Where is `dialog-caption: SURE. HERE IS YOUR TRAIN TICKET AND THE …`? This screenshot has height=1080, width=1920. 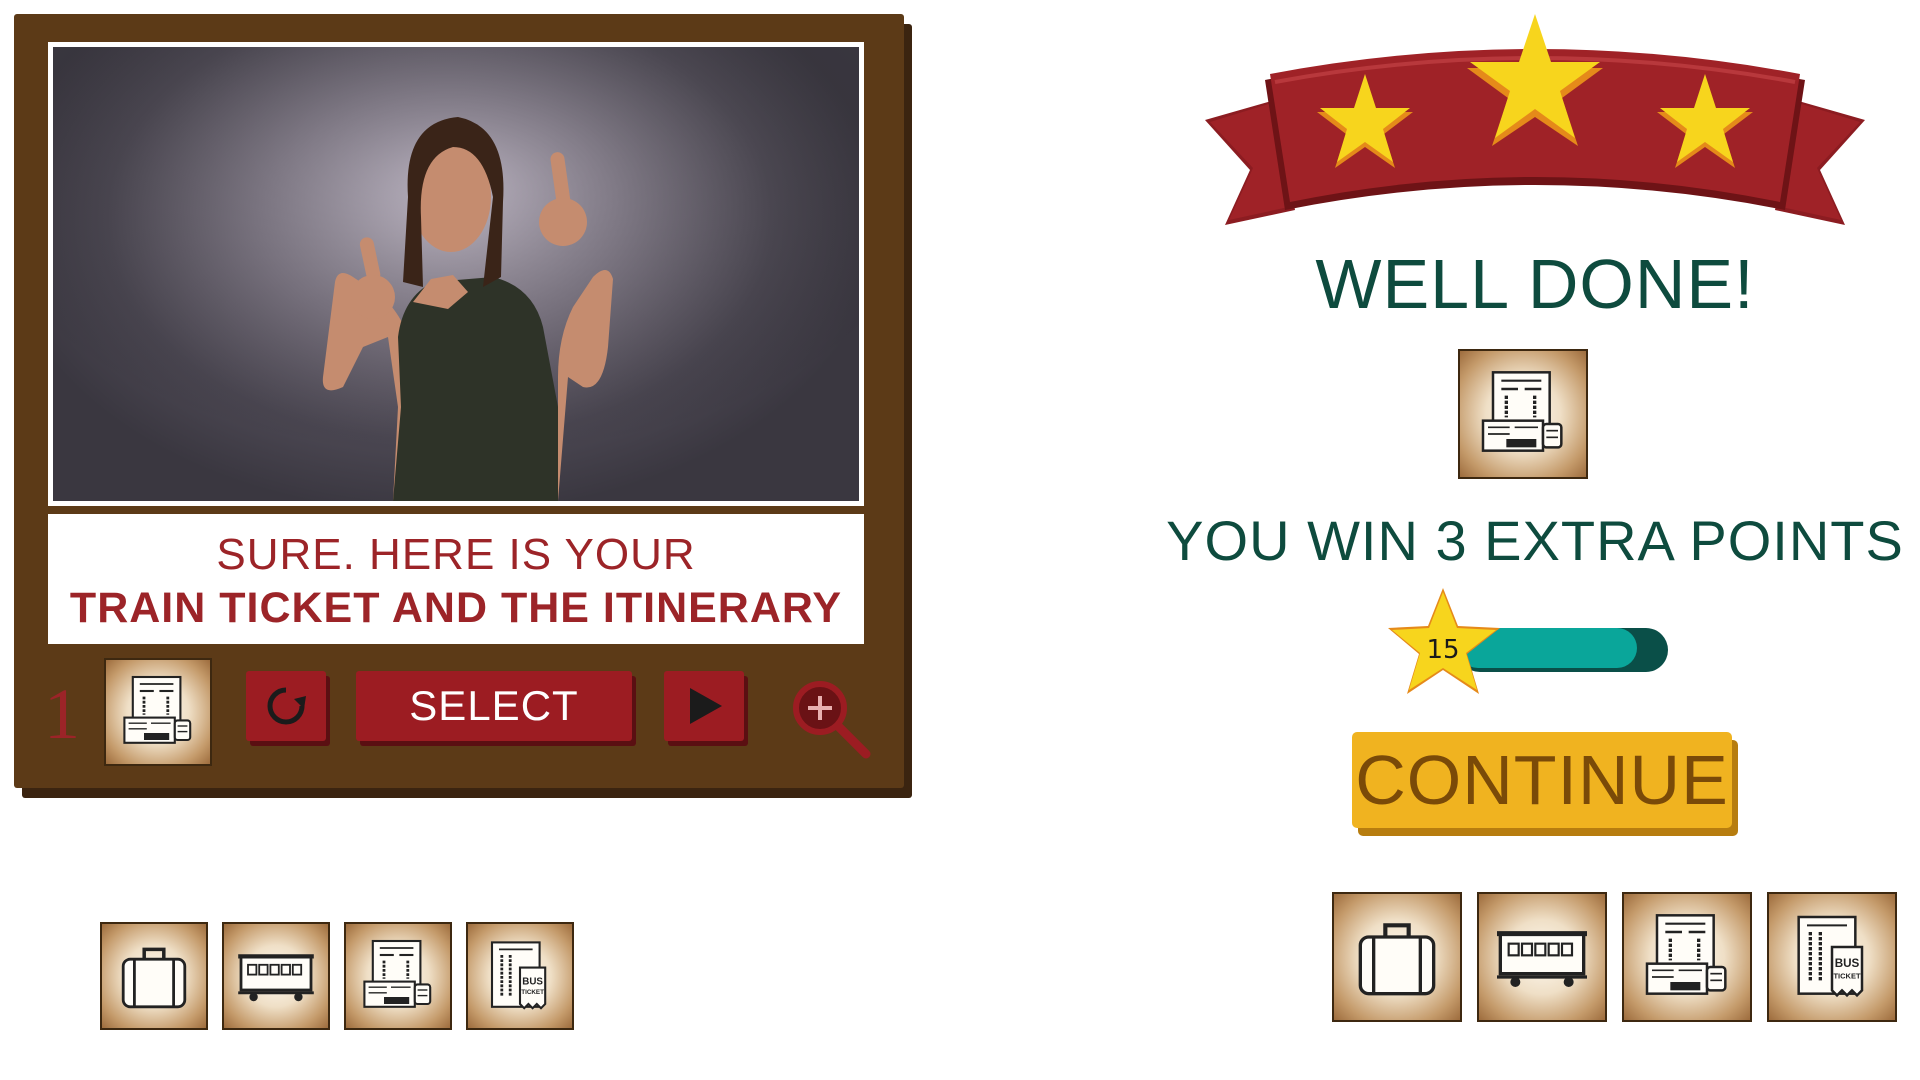
dialog-caption: SURE. HERE IS YOUR TRAIN TICKET AND THE … is located at coordinates (456, 579).